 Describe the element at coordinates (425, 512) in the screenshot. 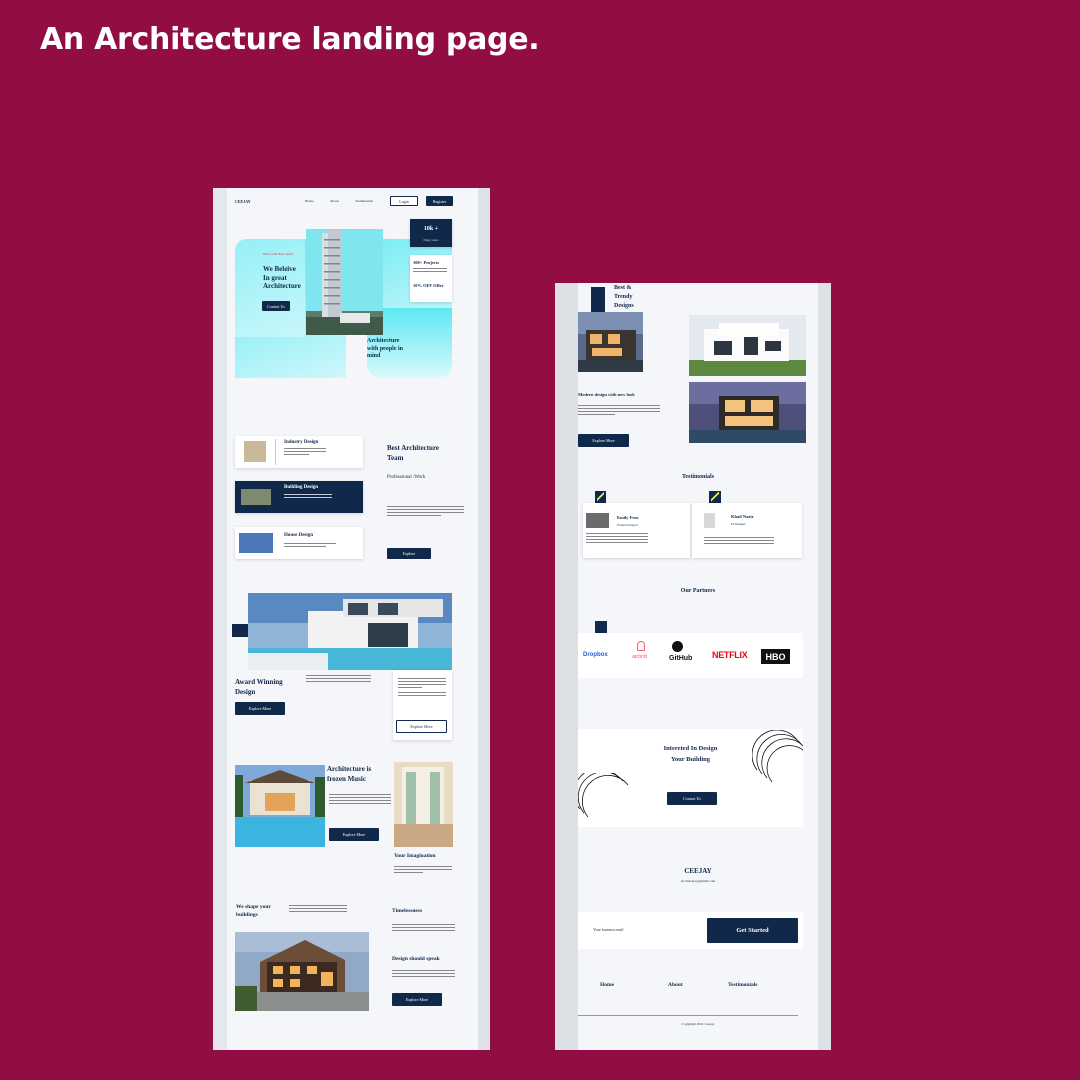

I see `team-paragraph` at that location.